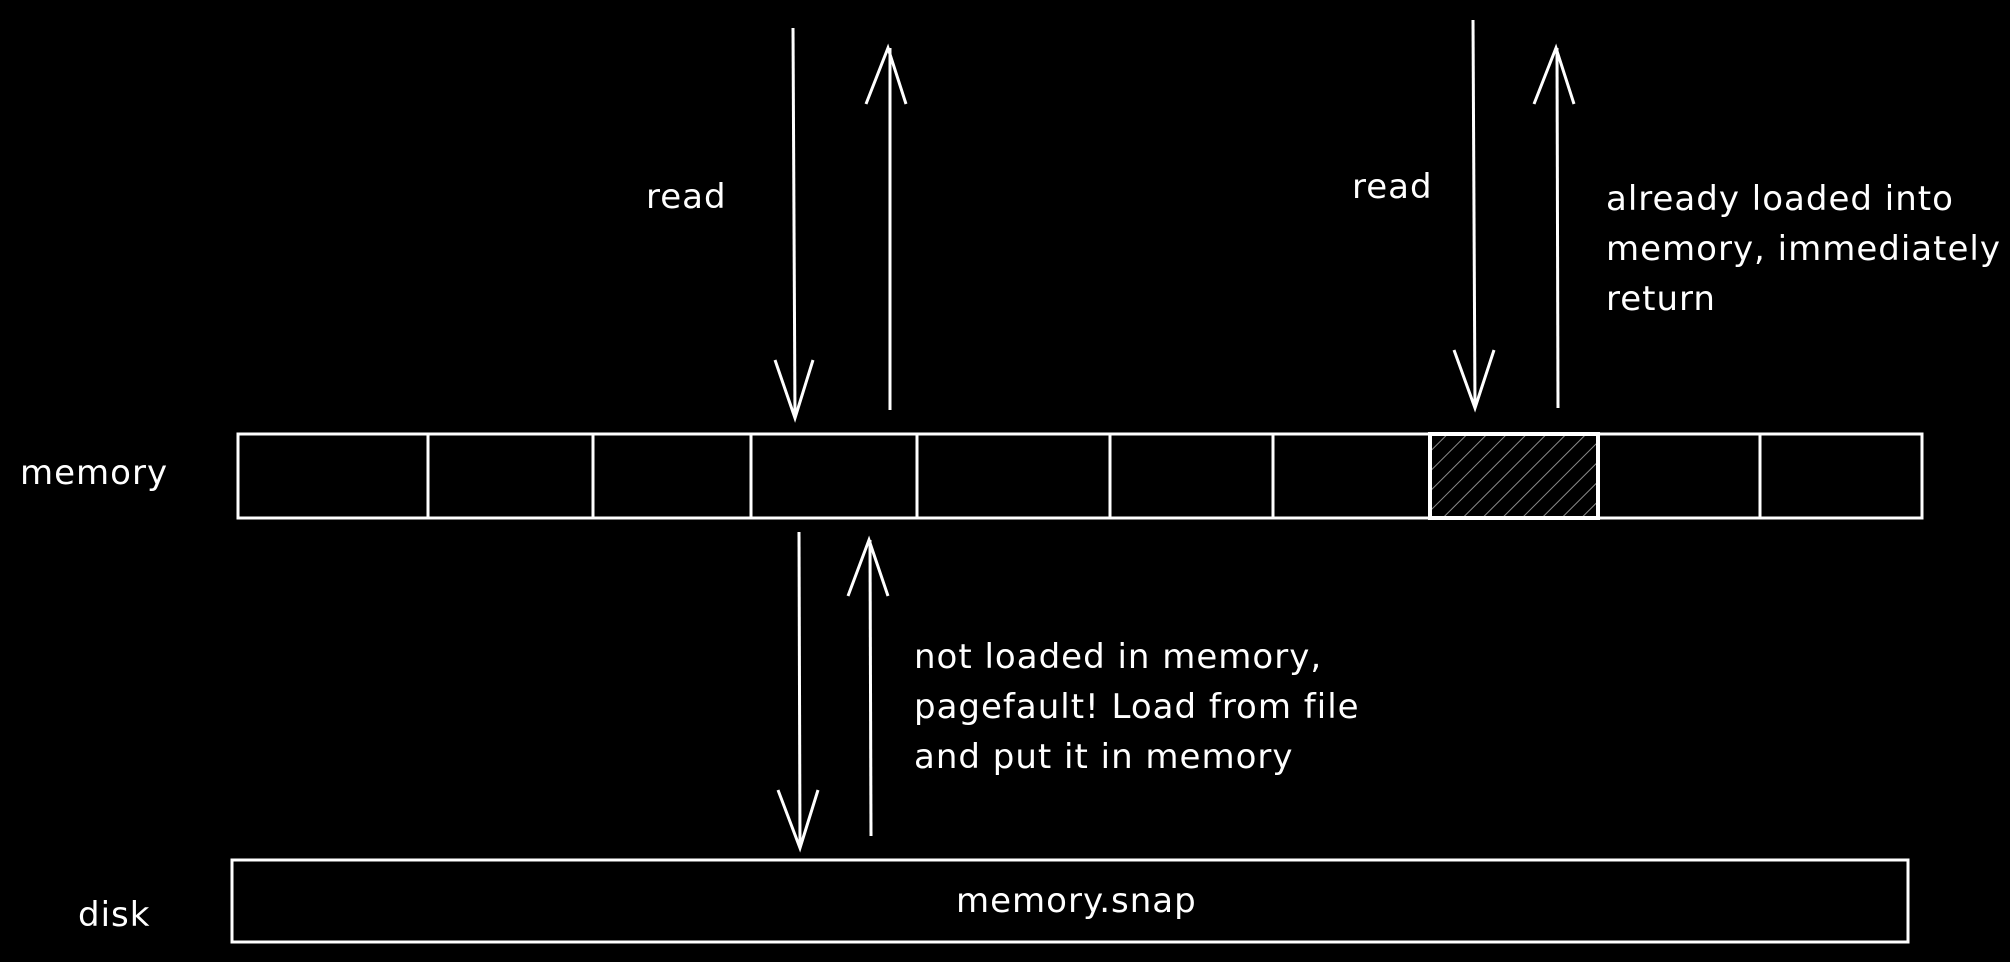 The image size is (2010, 962). Describe the element at coordinates (1780, 199) in the screenshot. I see `already-loaded-line-1: already loaded into` at that location.